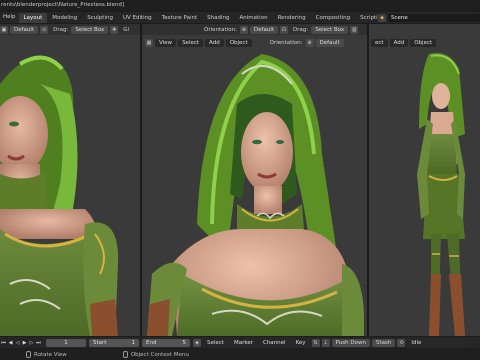 The width and height of the screenshot is (480, 360). What do you see at coordinates (4, 29) in the screenshot?
I see `object-mode-icon: ▣` at bounding box center [4, 29].